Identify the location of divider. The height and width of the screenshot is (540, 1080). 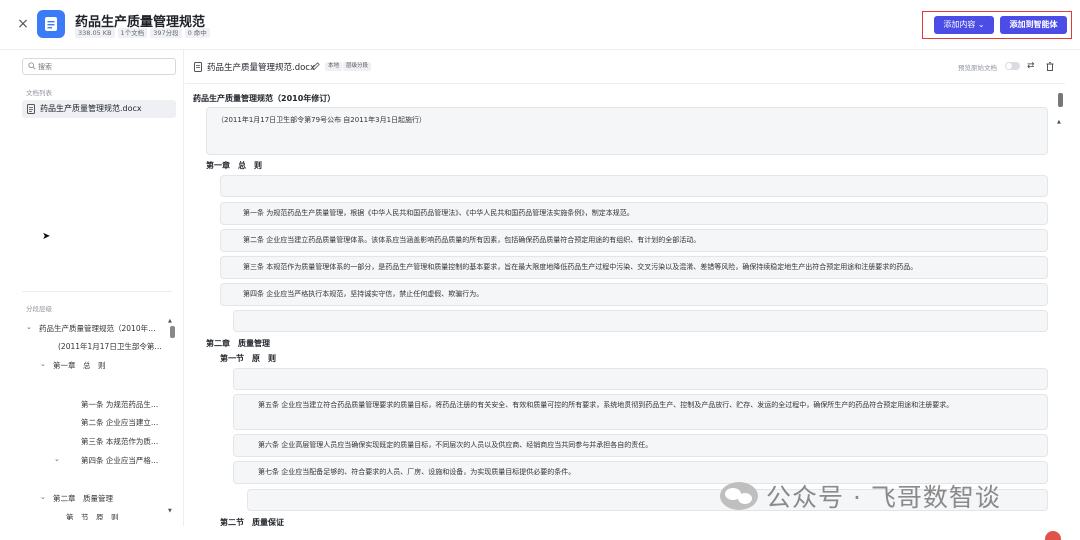
(97, 291).